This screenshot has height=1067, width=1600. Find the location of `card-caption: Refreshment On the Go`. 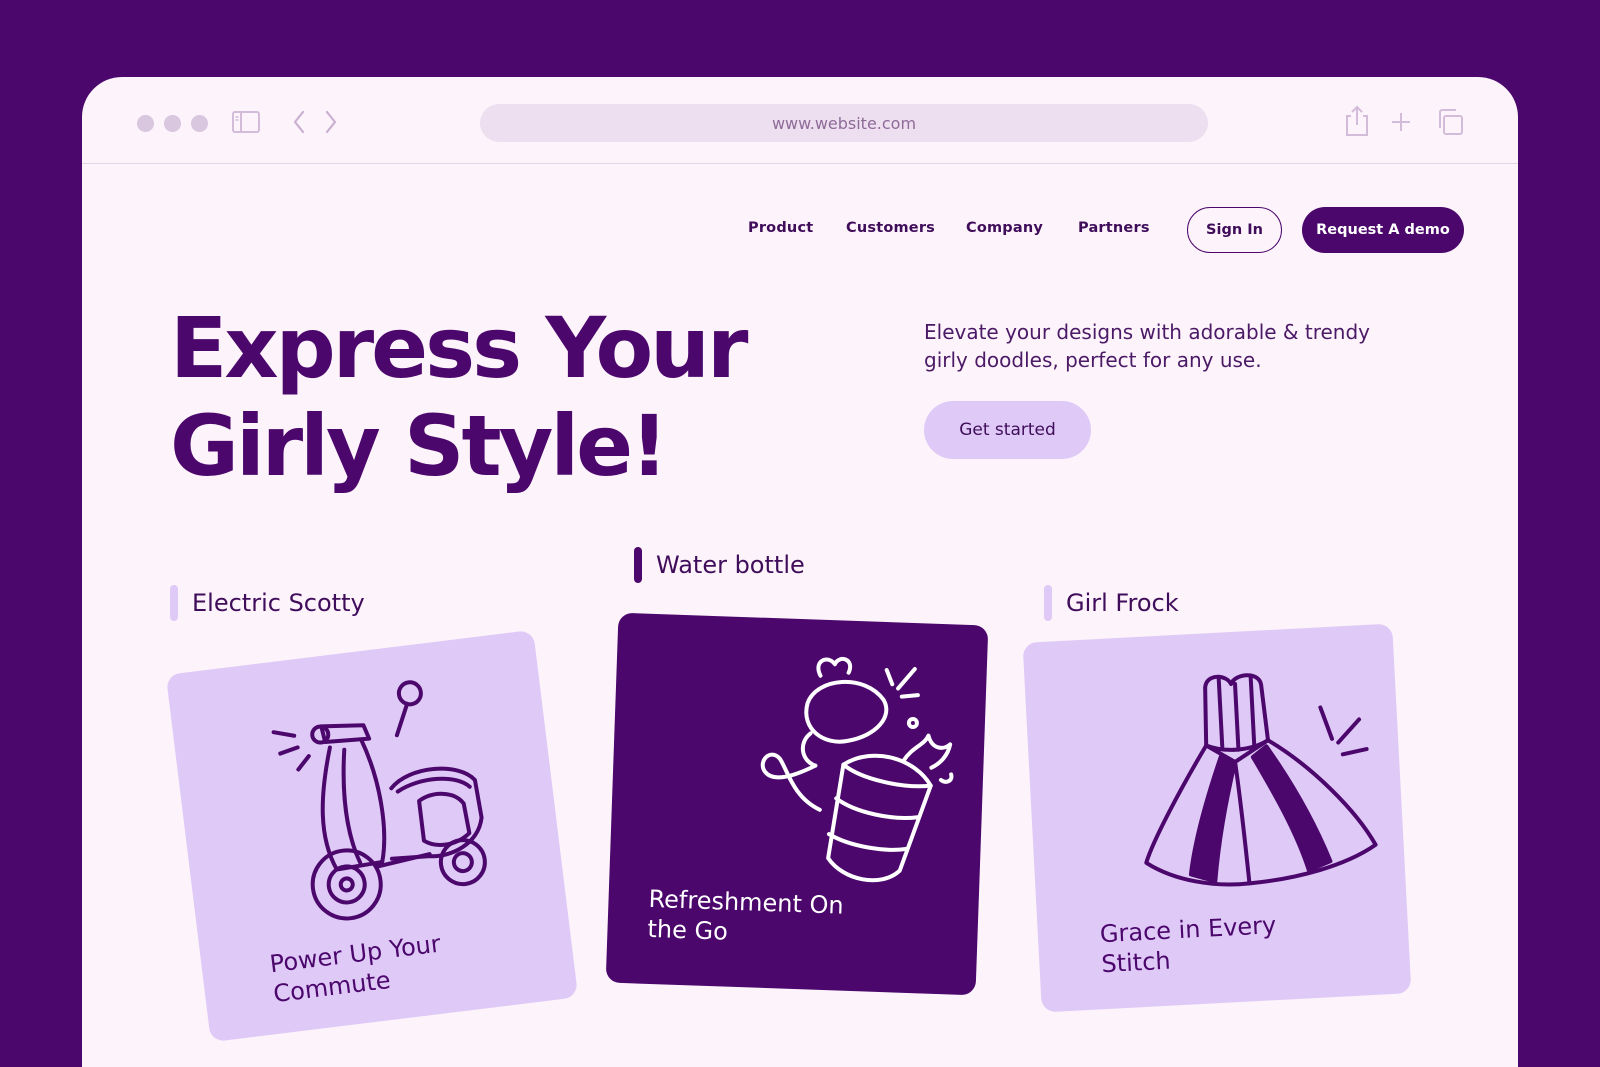

card-caption: Refreshment On the Go is located at coordinates (745, 917).